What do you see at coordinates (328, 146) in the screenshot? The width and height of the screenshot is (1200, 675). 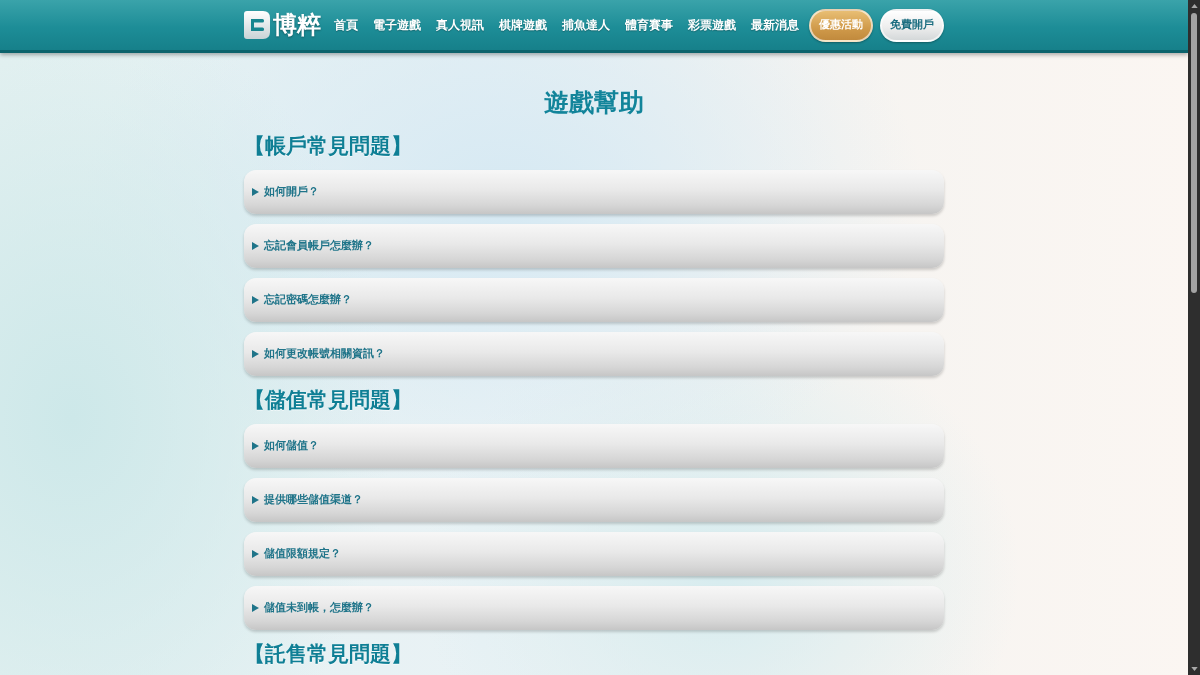 I see `section-heading: 【帳戶常見問題】` at bounding box center [328, 146].